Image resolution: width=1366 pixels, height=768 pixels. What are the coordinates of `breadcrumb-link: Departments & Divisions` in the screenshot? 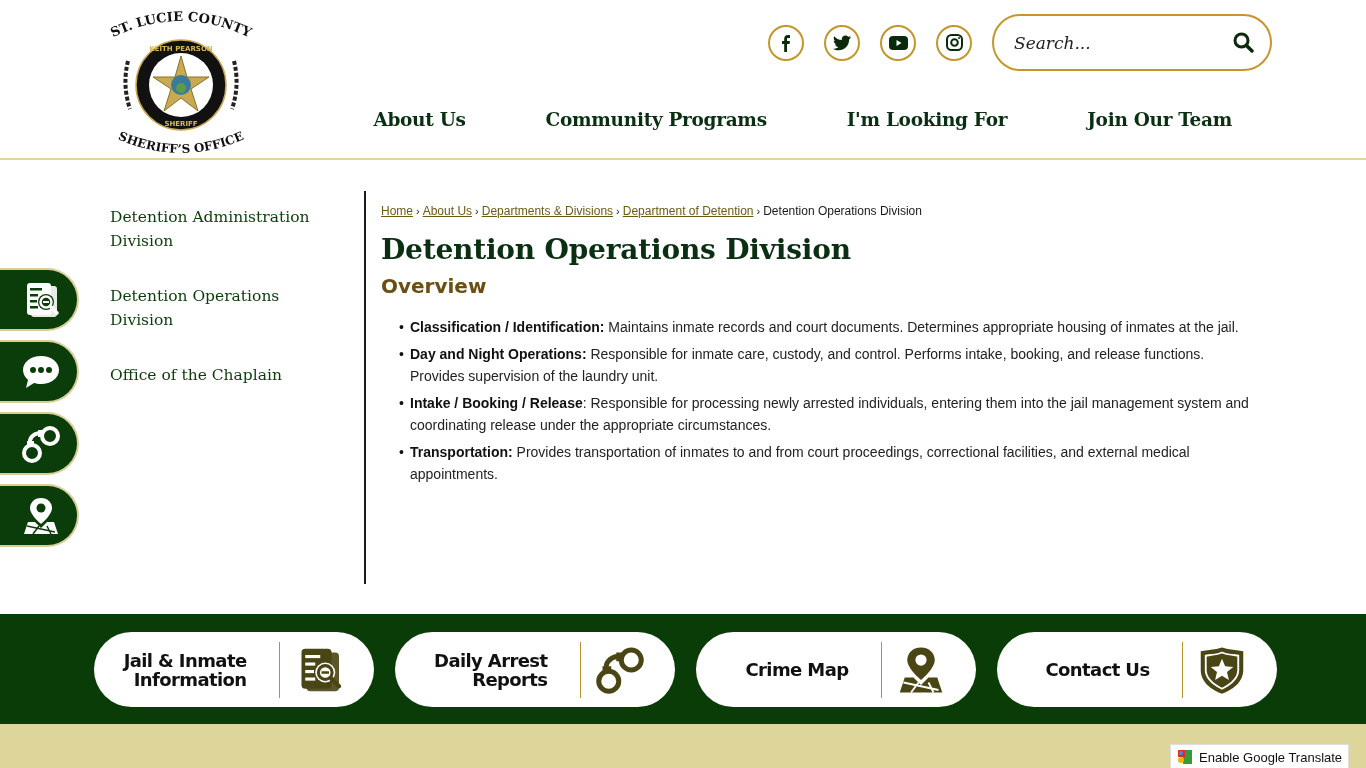 It's located at (547, 211).